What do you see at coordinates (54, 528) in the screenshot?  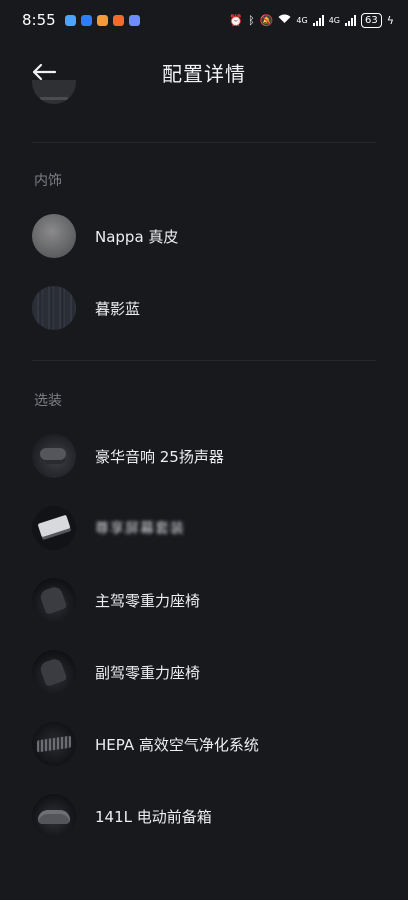 I see `screen-package-thumbnail` at bounding box center [54, 528].